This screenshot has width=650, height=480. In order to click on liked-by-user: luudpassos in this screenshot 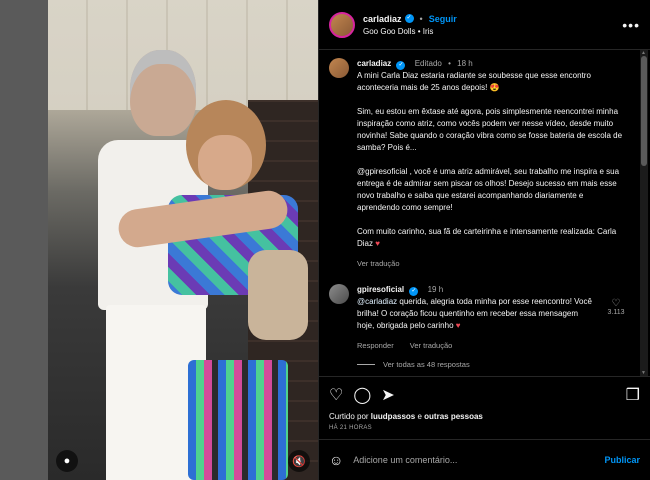, I will do `click(393, 416)`.